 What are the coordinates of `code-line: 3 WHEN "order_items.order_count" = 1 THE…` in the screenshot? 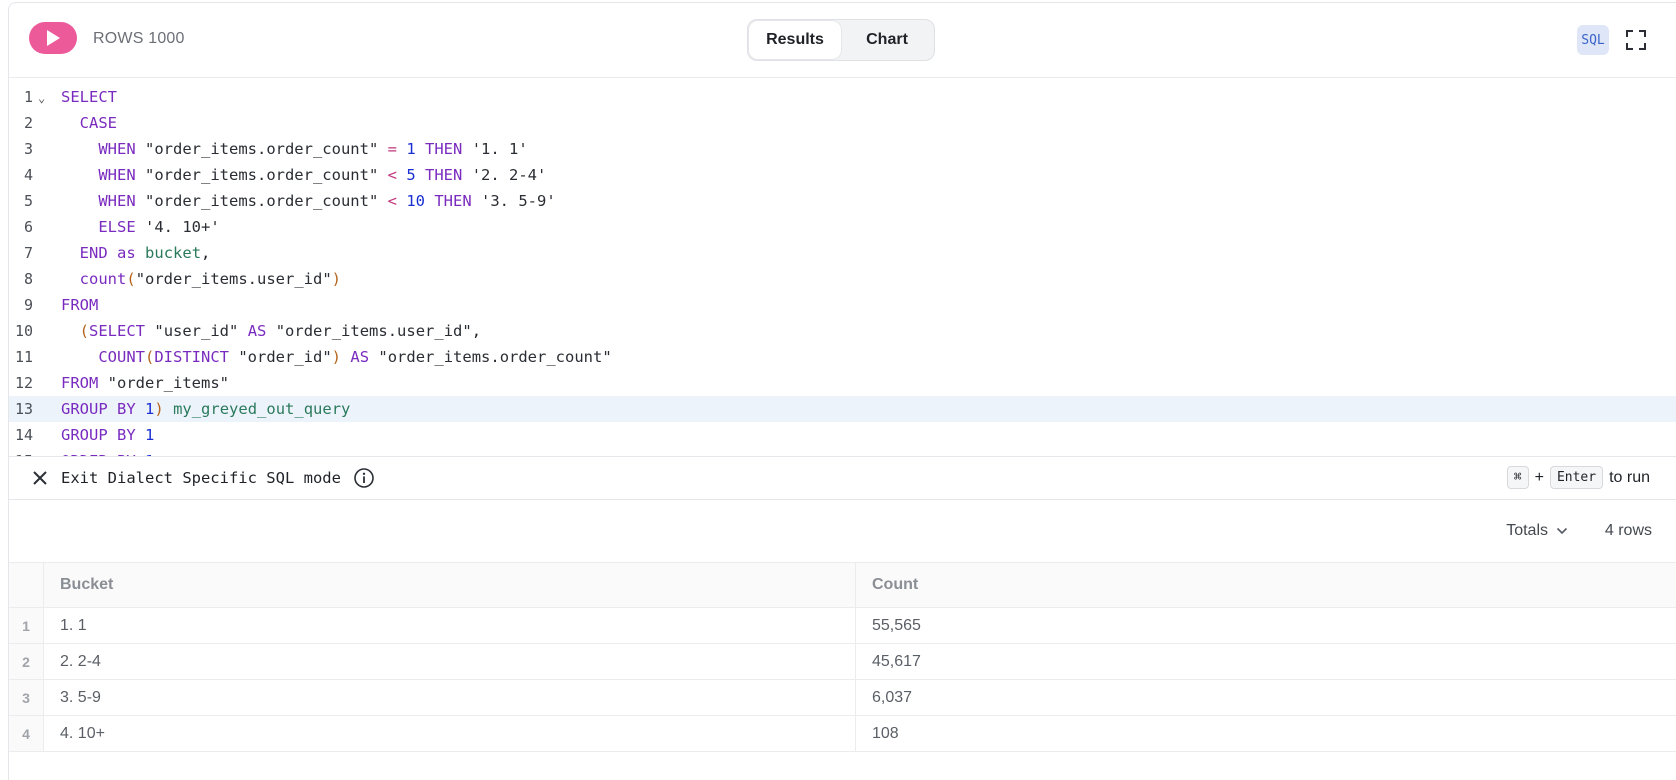 It's located at (842, 149).